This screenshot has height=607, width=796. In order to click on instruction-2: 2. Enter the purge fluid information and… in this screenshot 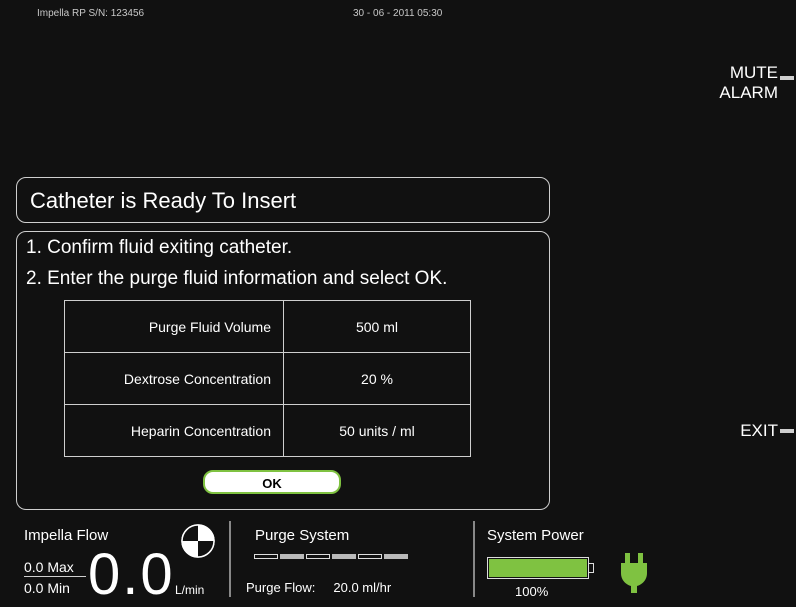, I will do `click(237, 278)`.